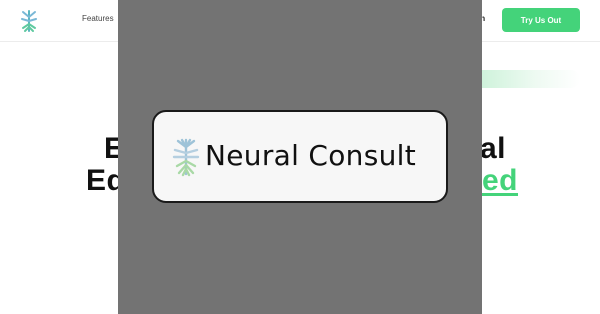 The width and height of the screenshot is (600, 314). What do you see at coordinates (493, 148) in the screenshot?
I see `hero-heading-line1-end: al` at bounding box center [493, 148].